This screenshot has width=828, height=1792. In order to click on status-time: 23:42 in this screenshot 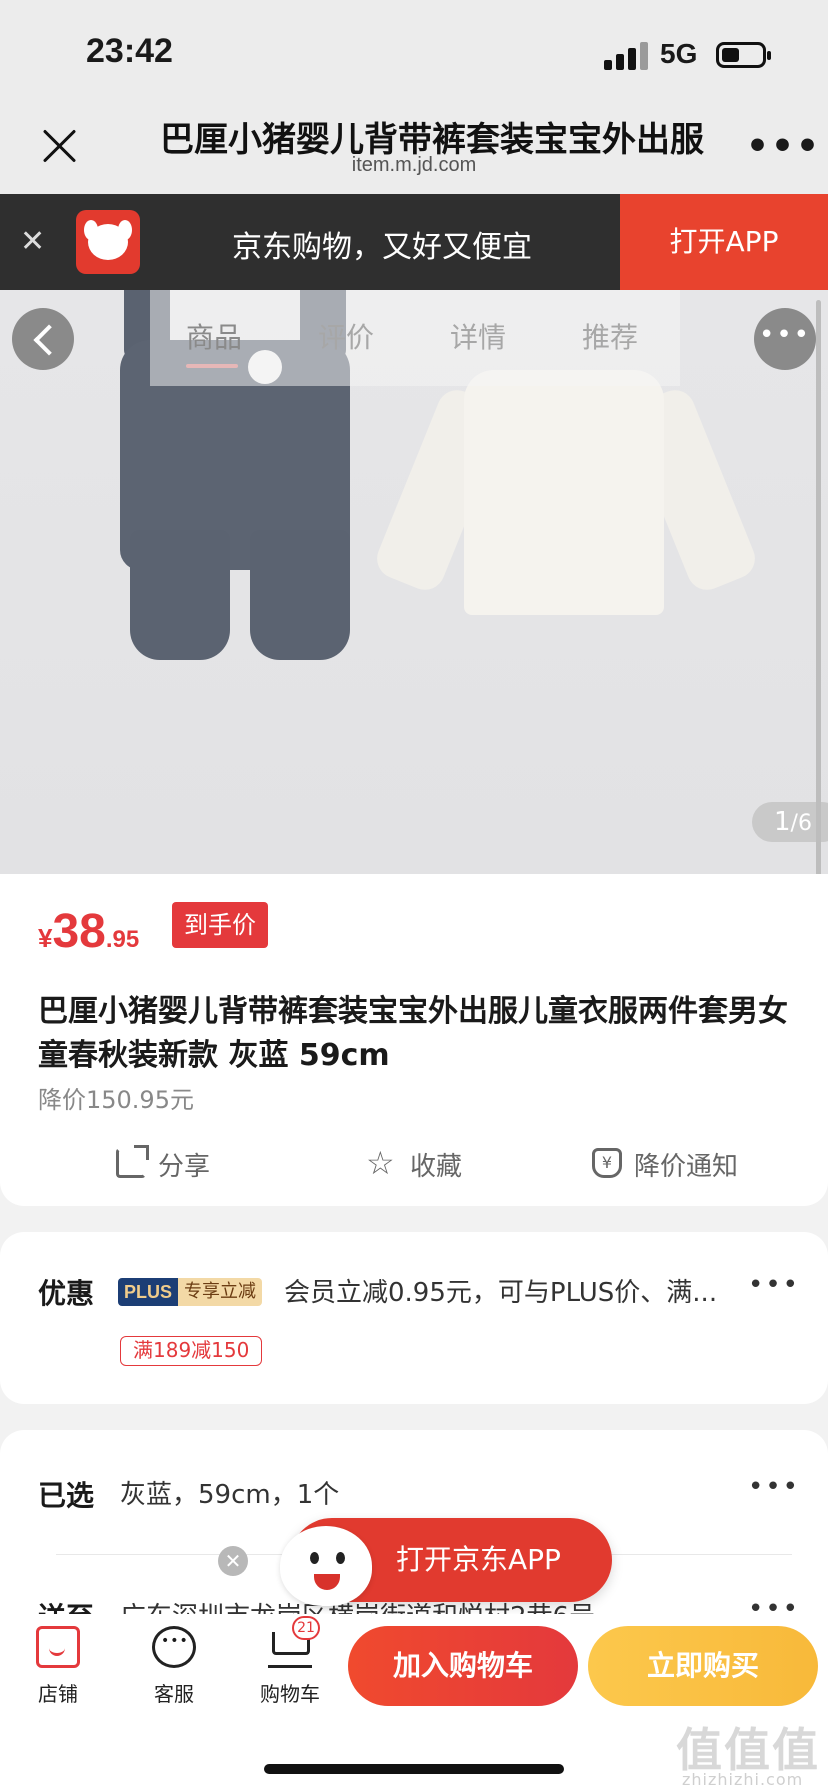, I will do `click(129, 51)`.